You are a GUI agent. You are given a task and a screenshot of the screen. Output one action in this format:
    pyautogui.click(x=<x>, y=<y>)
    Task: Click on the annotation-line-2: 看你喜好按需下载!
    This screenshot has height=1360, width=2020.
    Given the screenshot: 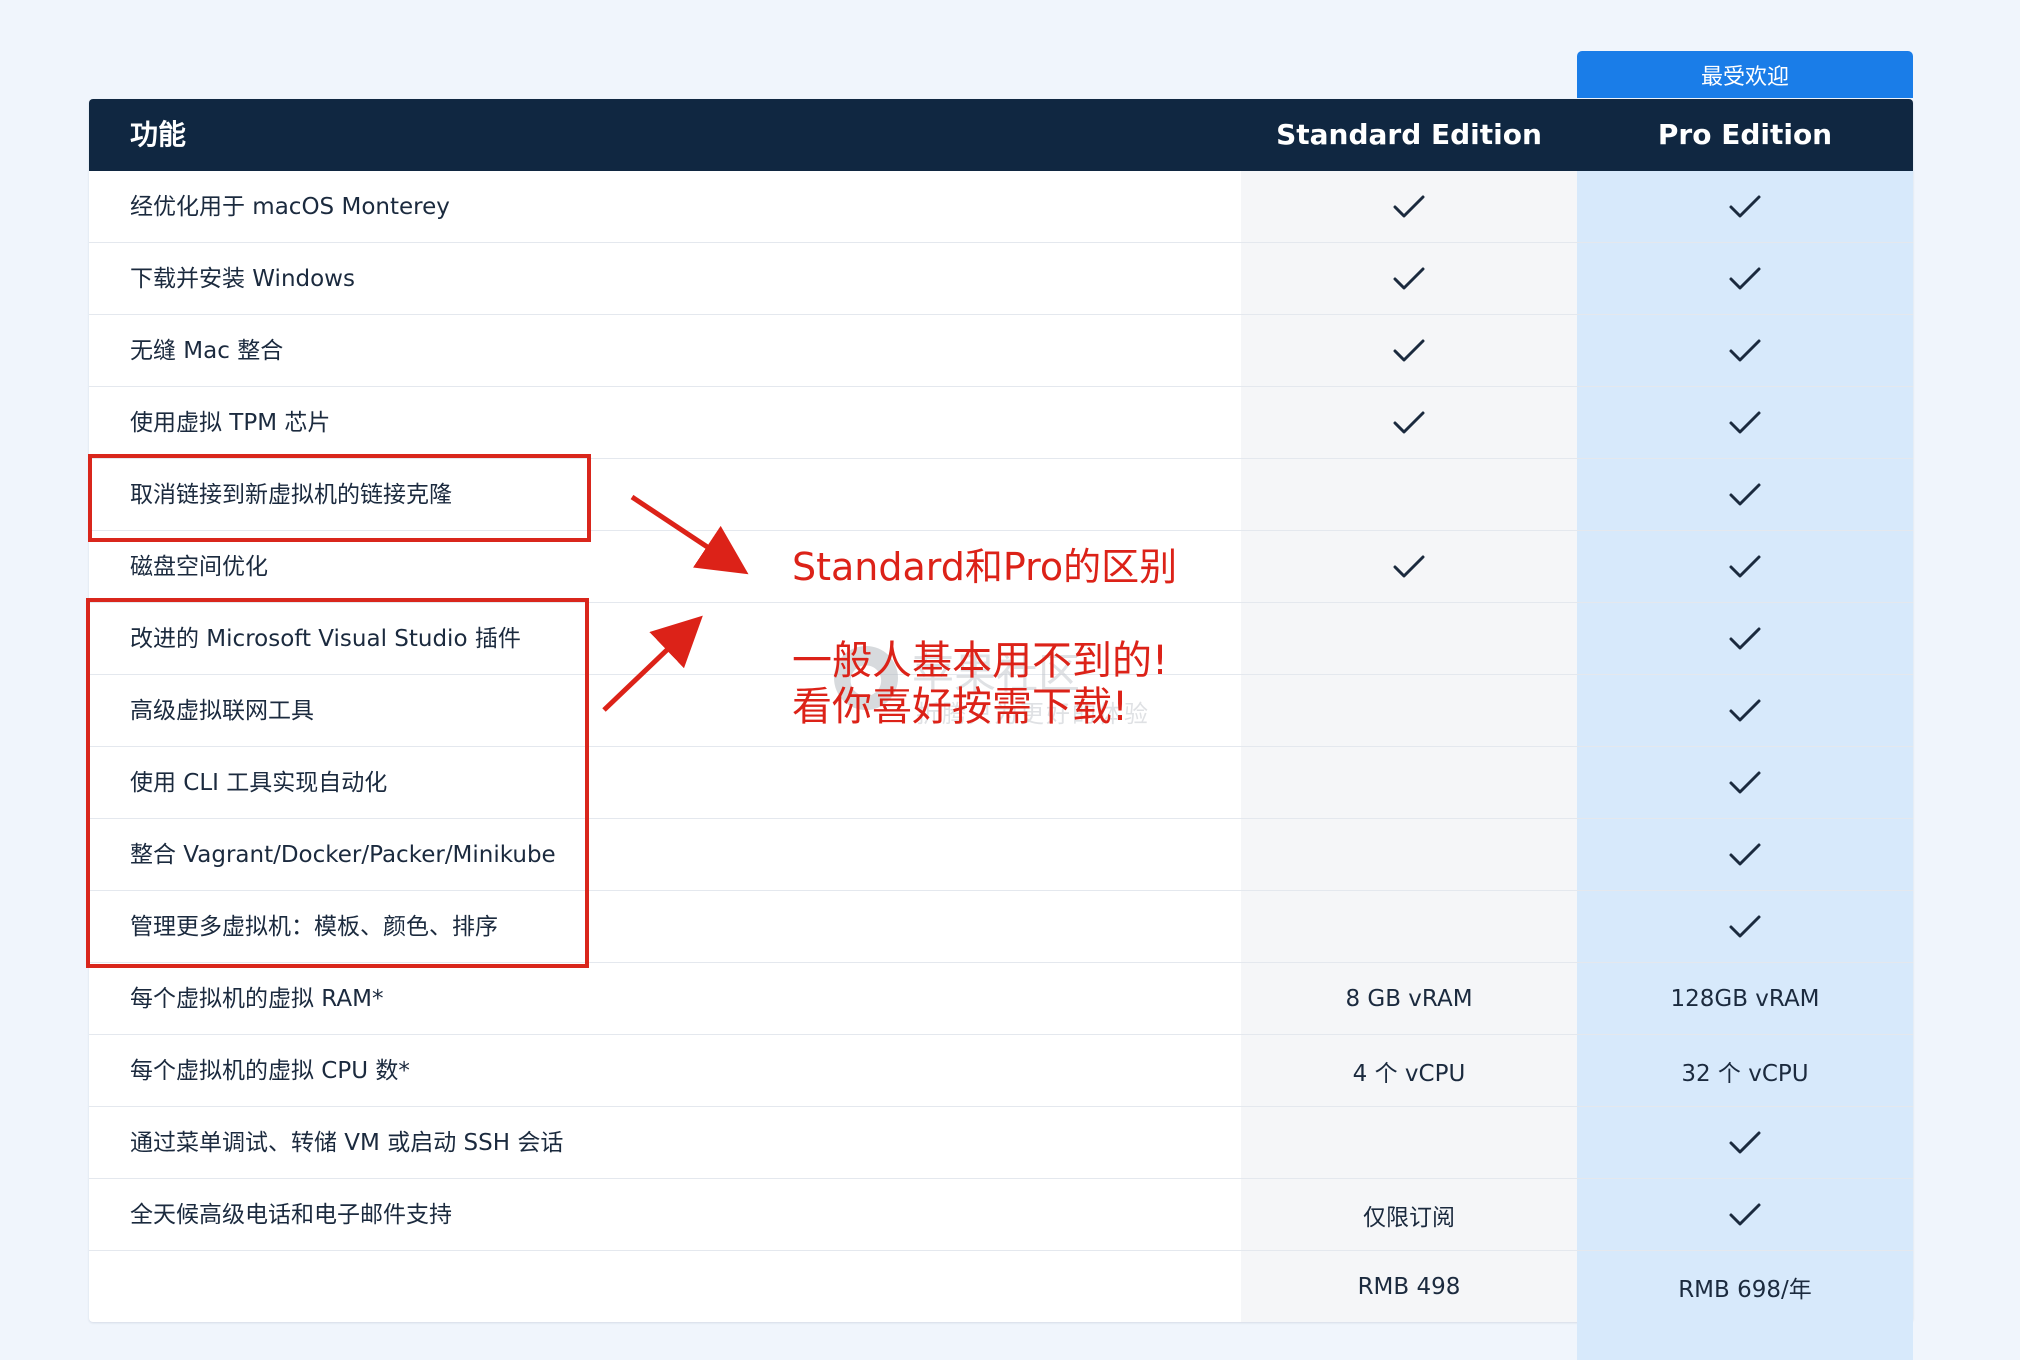 What is the action you would take?
    pyautogui.click(x=960, y=707)
    